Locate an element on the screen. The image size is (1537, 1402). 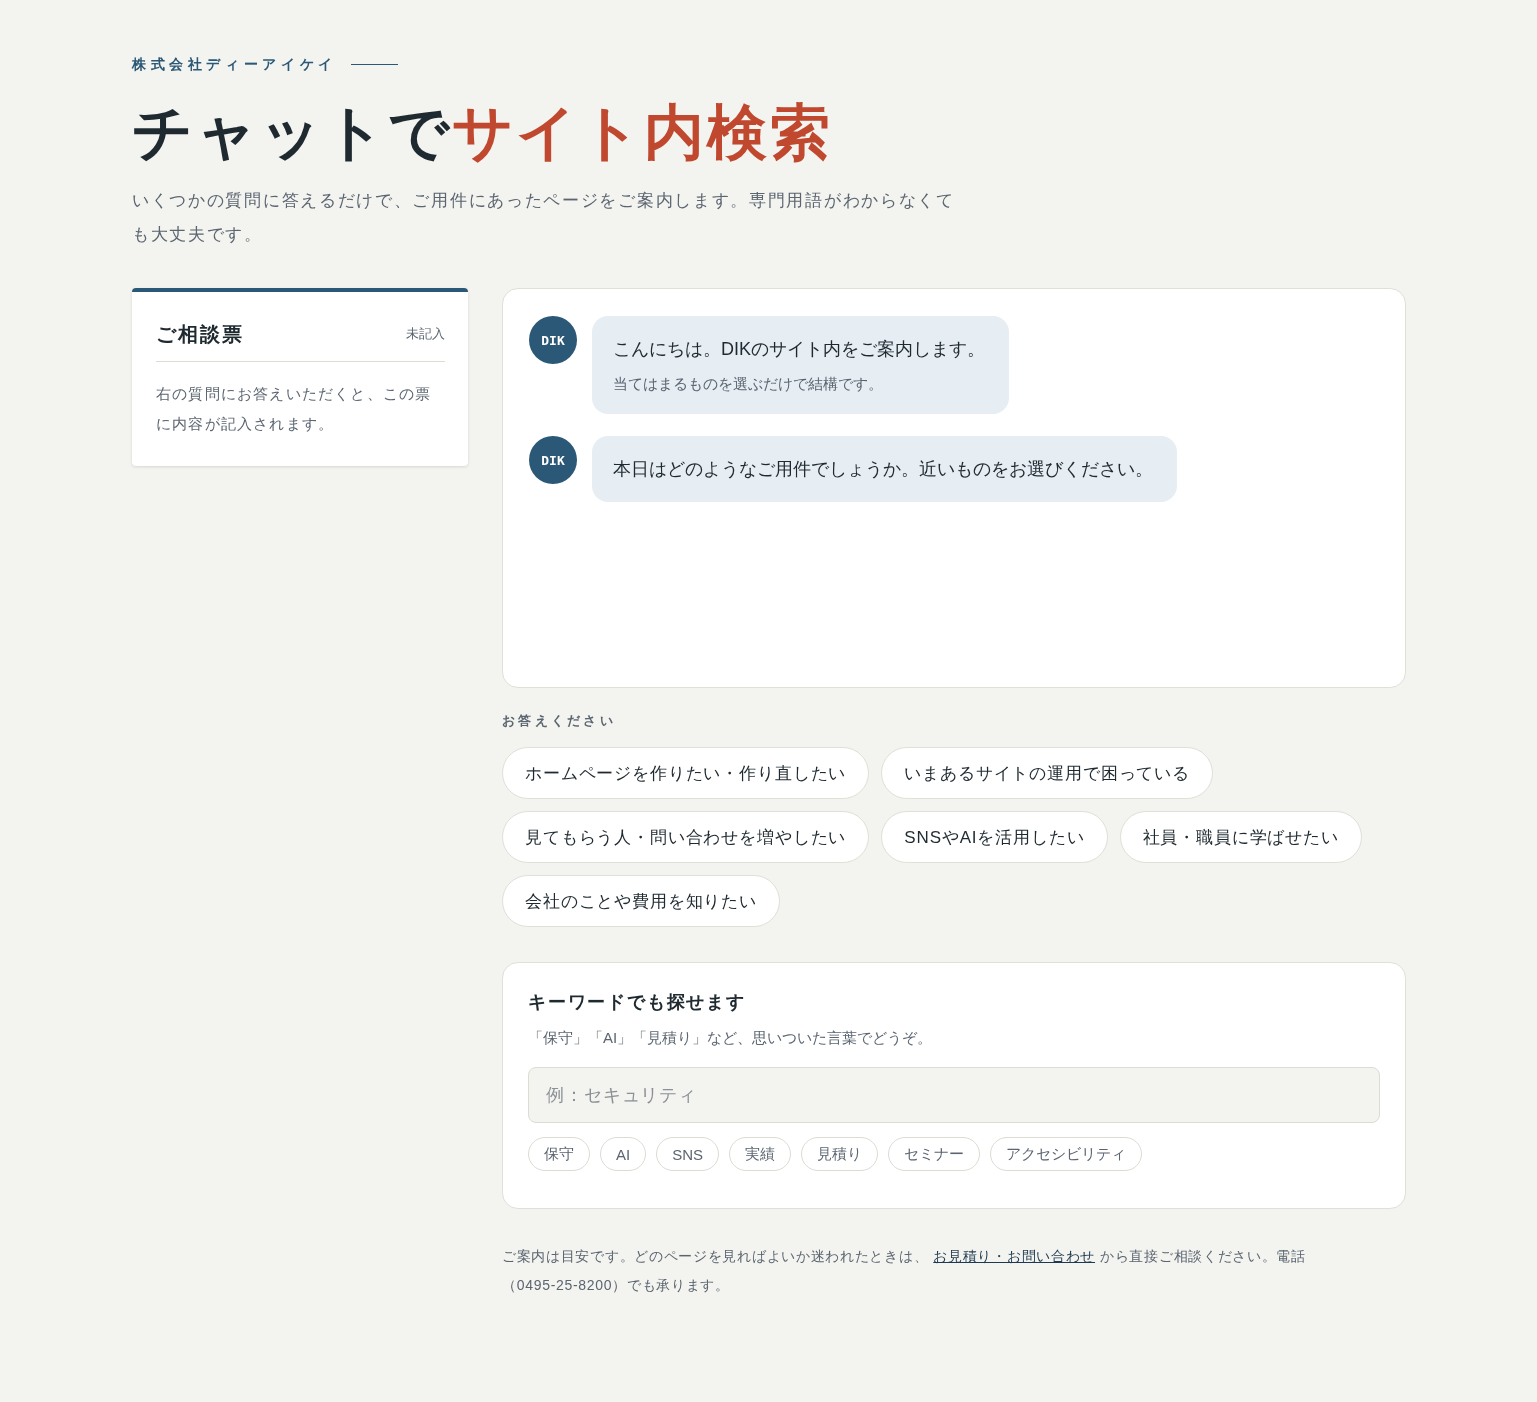
message-subtext: 当てはまるものを選ぶだけで結構です。 is located at coordinates (748, 384).